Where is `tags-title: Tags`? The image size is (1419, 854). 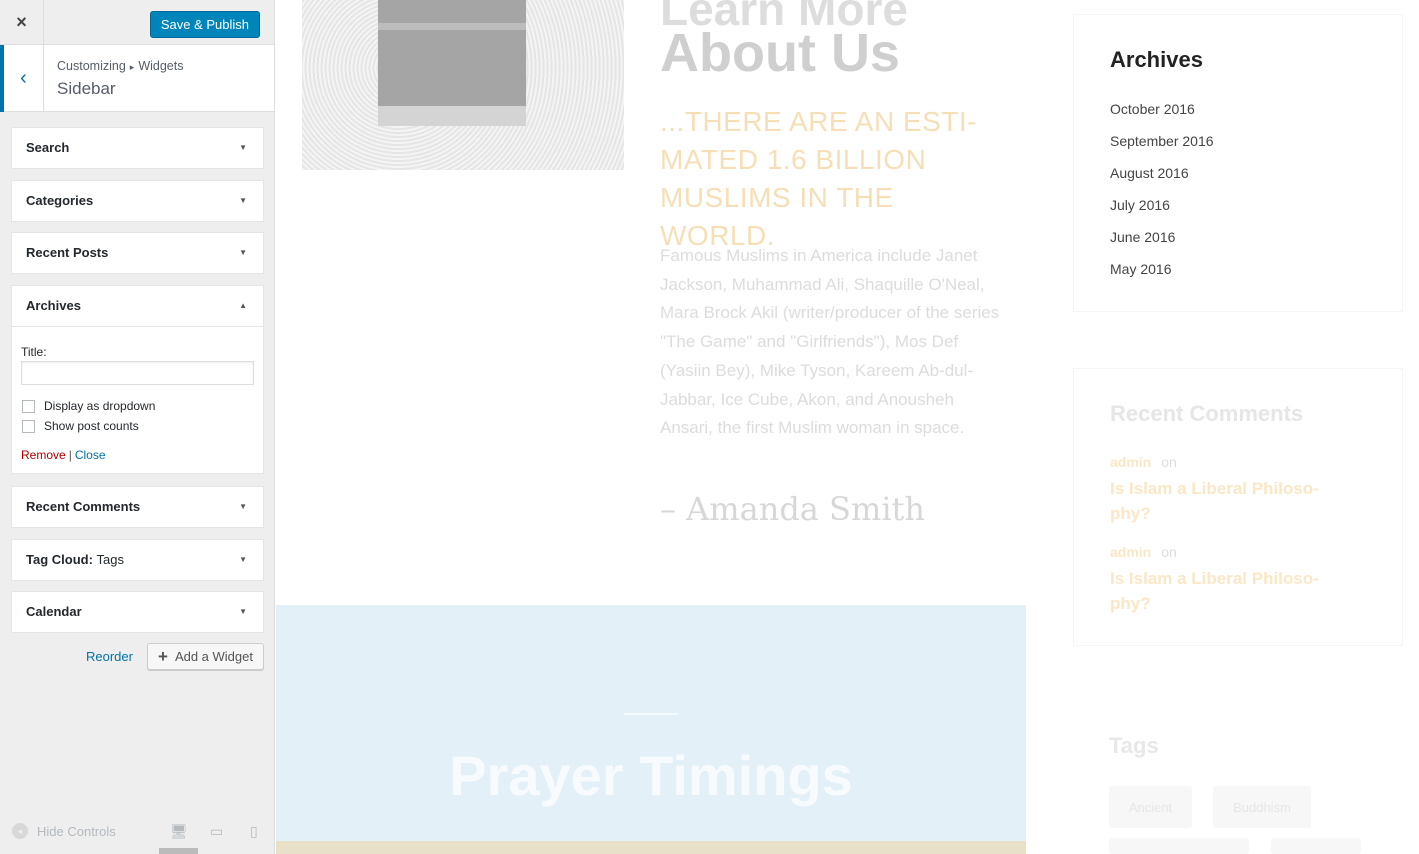 tags-title: Tags is located at coordinates (1134, 745).